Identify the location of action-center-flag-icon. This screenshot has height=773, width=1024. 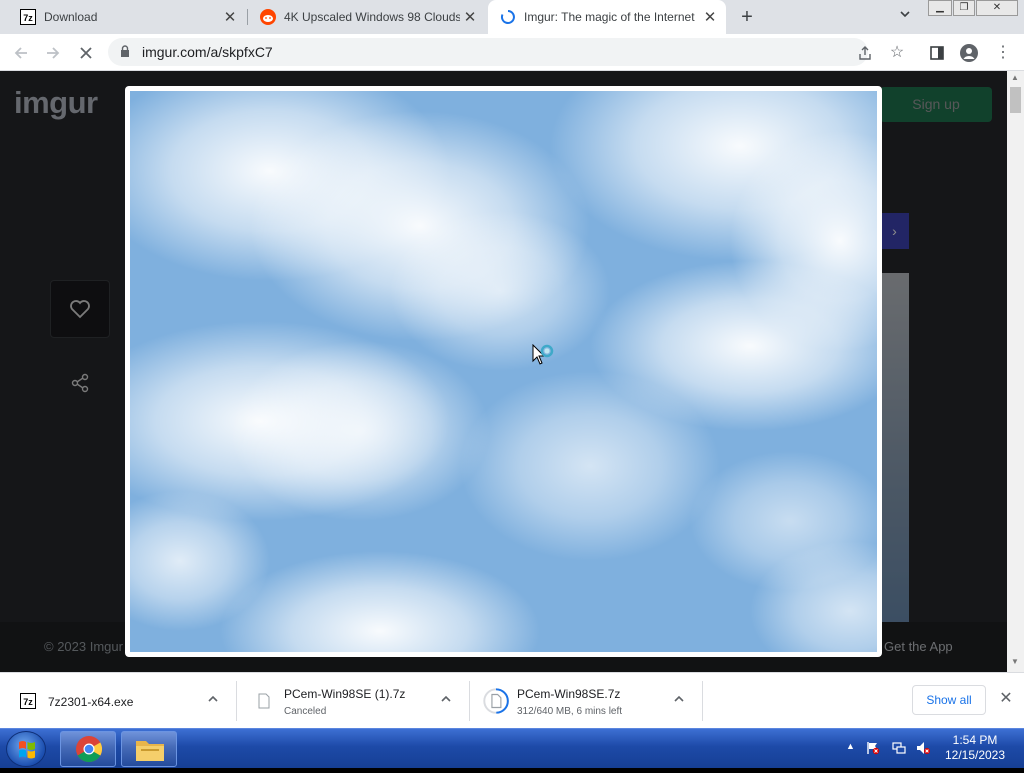
(873, 748).